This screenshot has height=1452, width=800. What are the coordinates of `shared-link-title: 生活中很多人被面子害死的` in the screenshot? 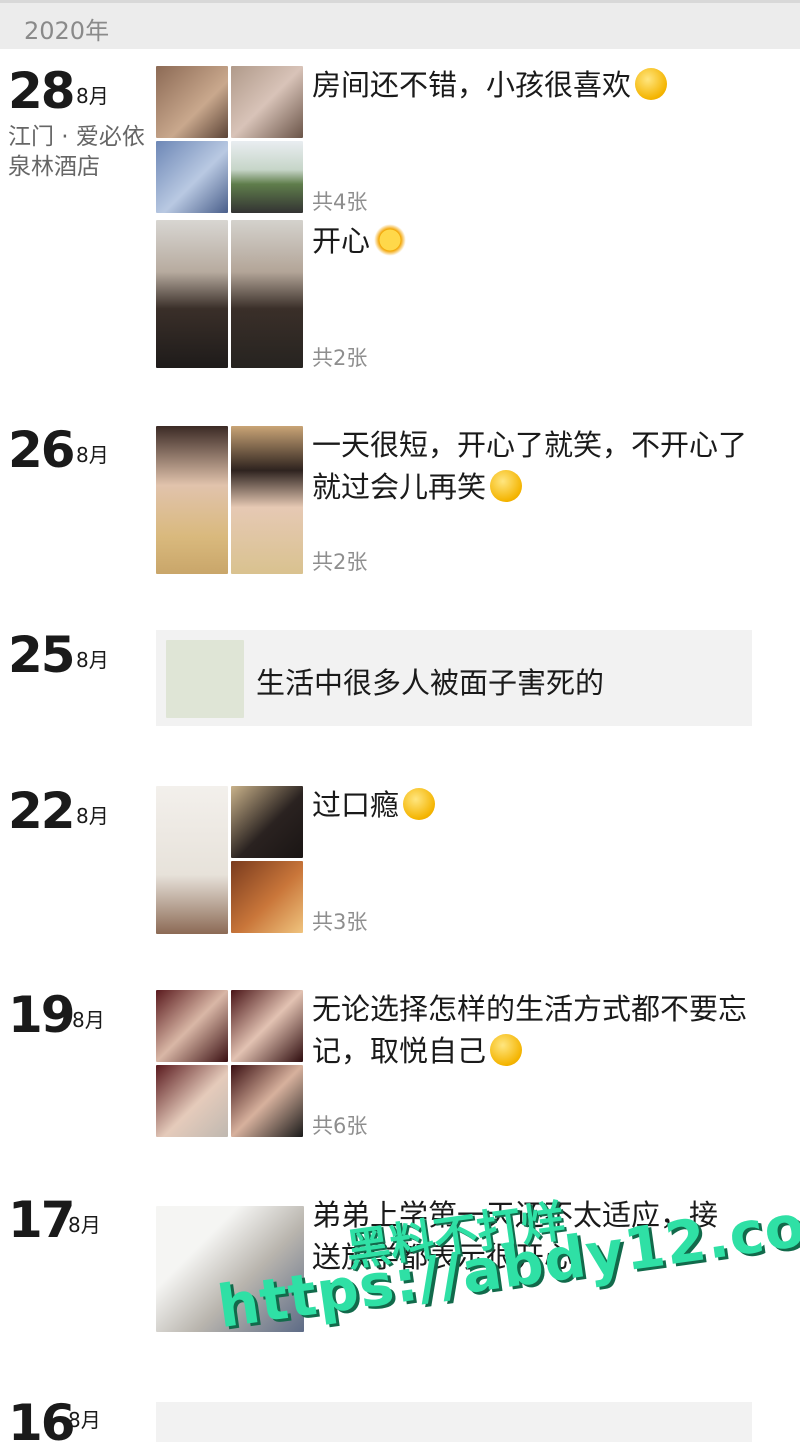 It's located at (430, 683).